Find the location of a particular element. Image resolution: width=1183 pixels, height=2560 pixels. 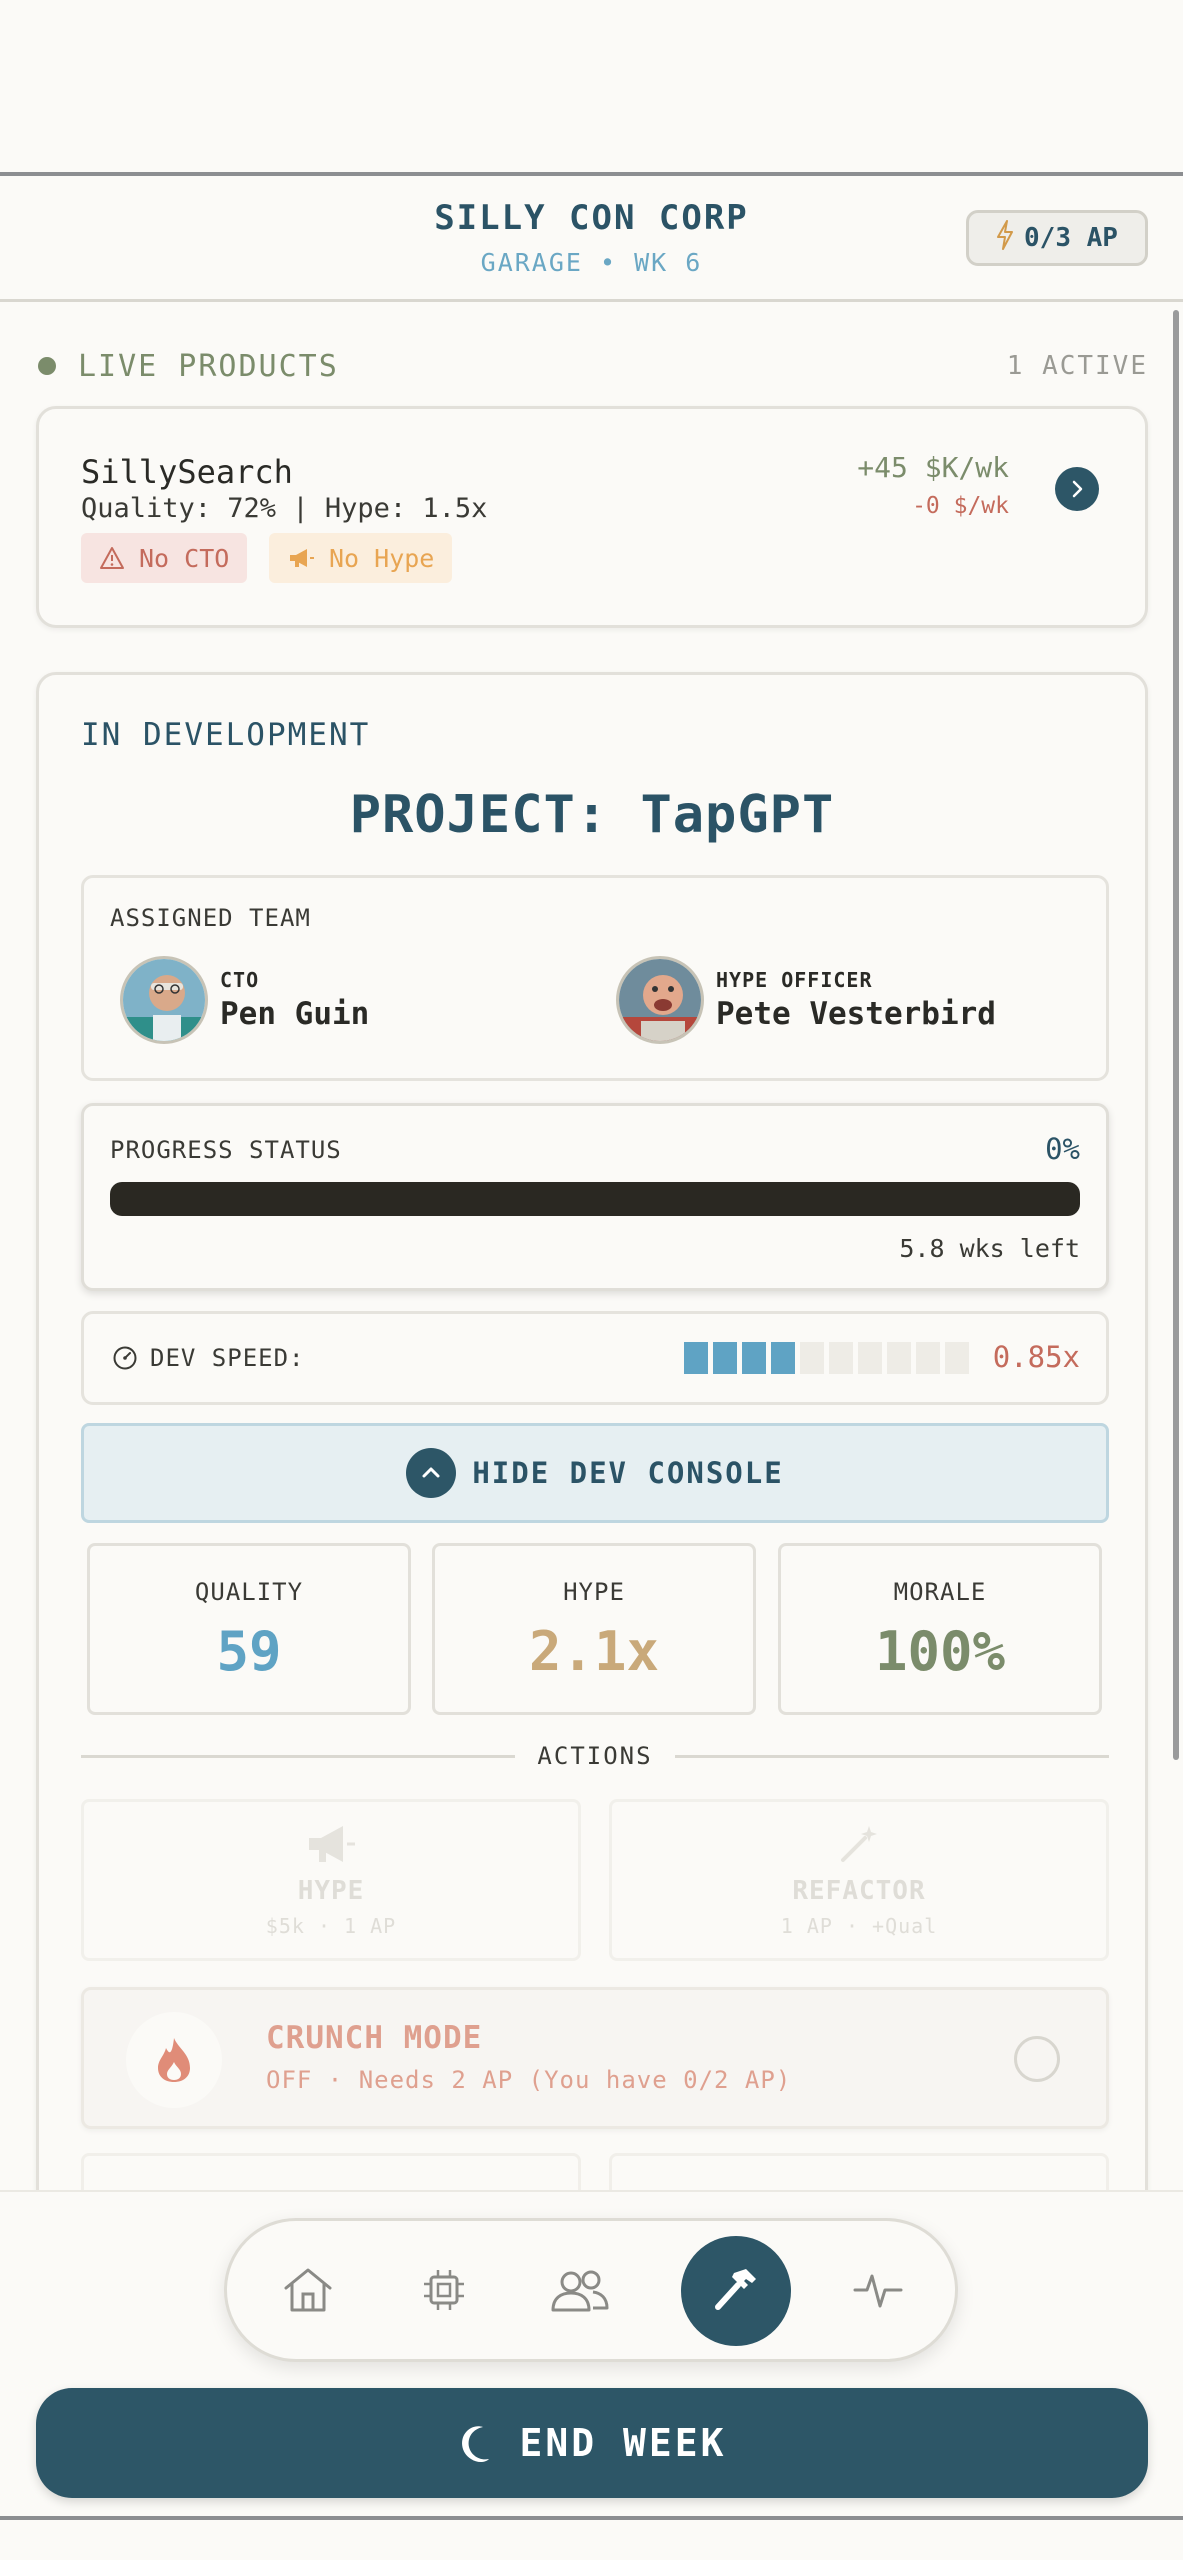

member-name: Pen Guin is located at coordinates (295, 1014).